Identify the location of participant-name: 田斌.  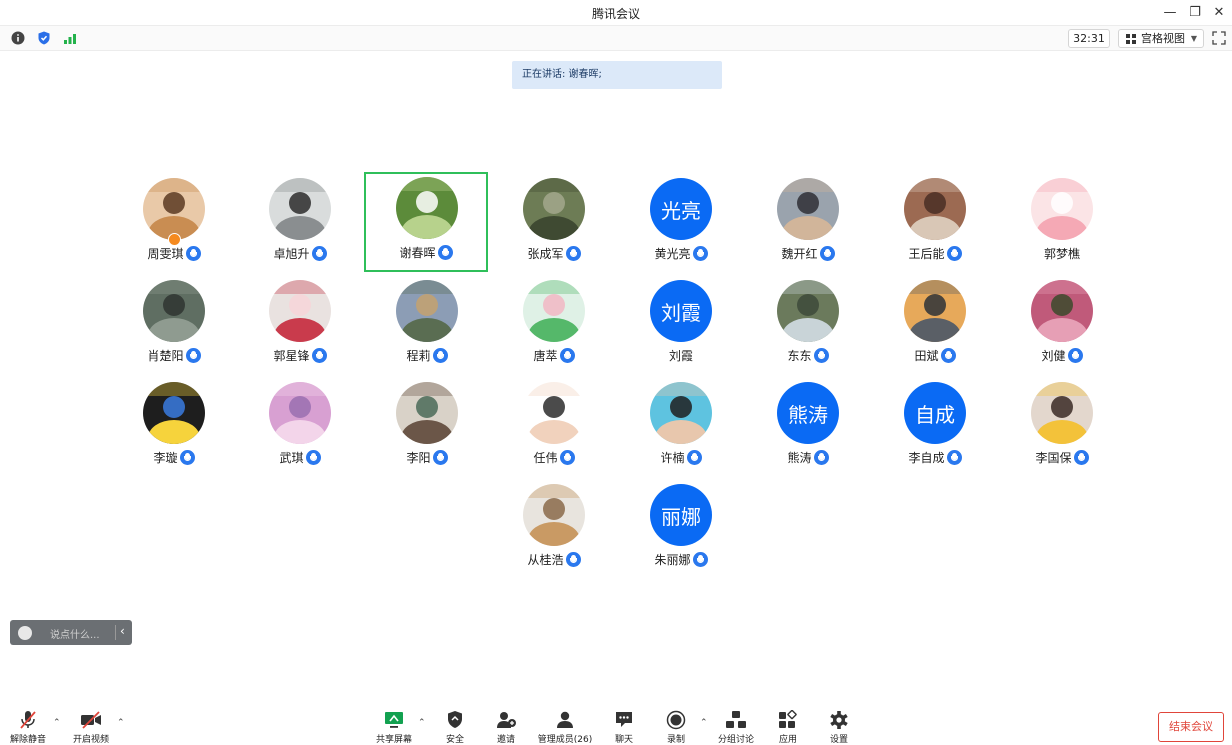
(926, 356).